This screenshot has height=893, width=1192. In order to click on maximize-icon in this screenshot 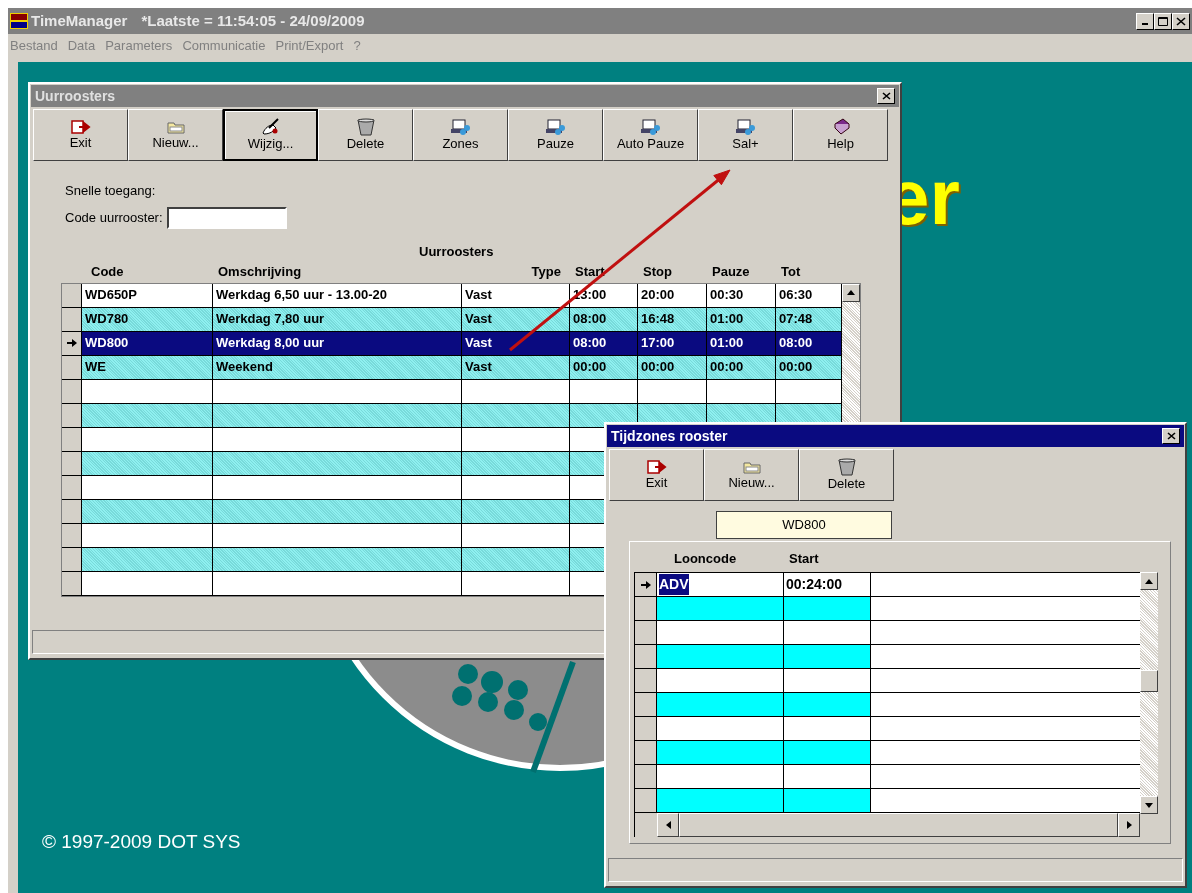, I will do `click(1163, 21)`.